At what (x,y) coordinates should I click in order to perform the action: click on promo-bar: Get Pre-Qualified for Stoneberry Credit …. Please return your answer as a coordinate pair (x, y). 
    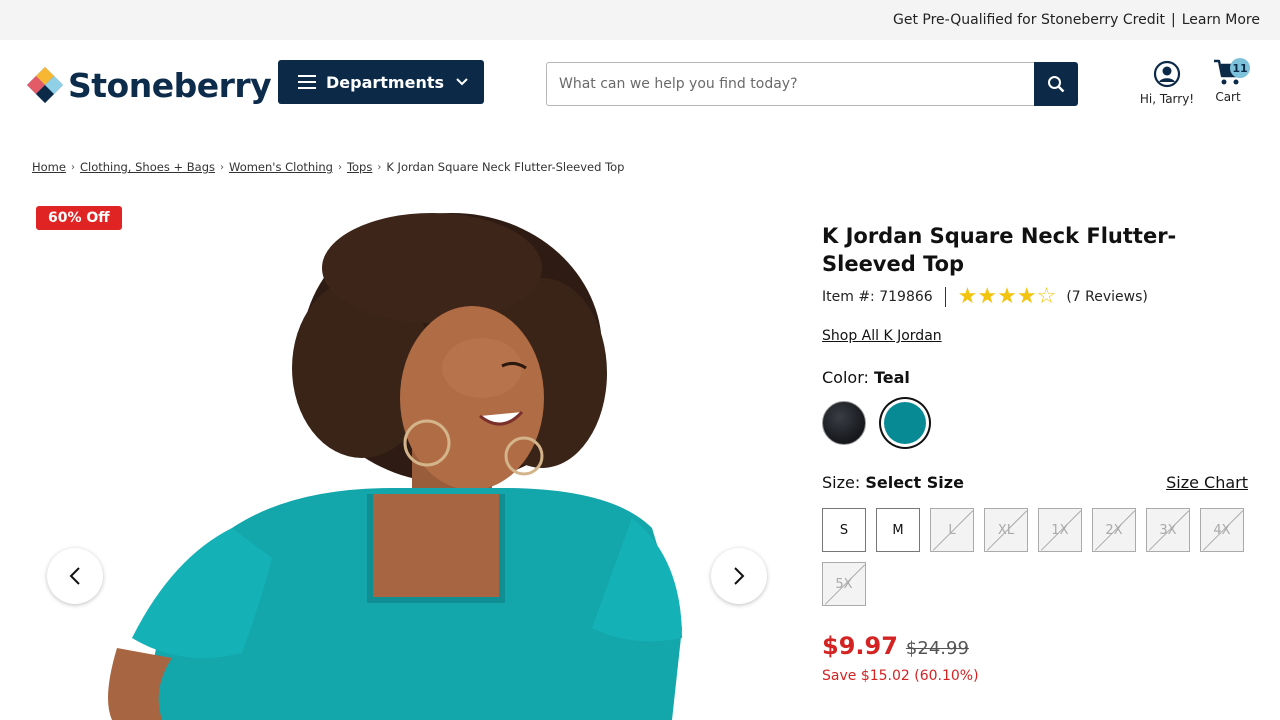
    Looking at the image, I should click on (640, 20).